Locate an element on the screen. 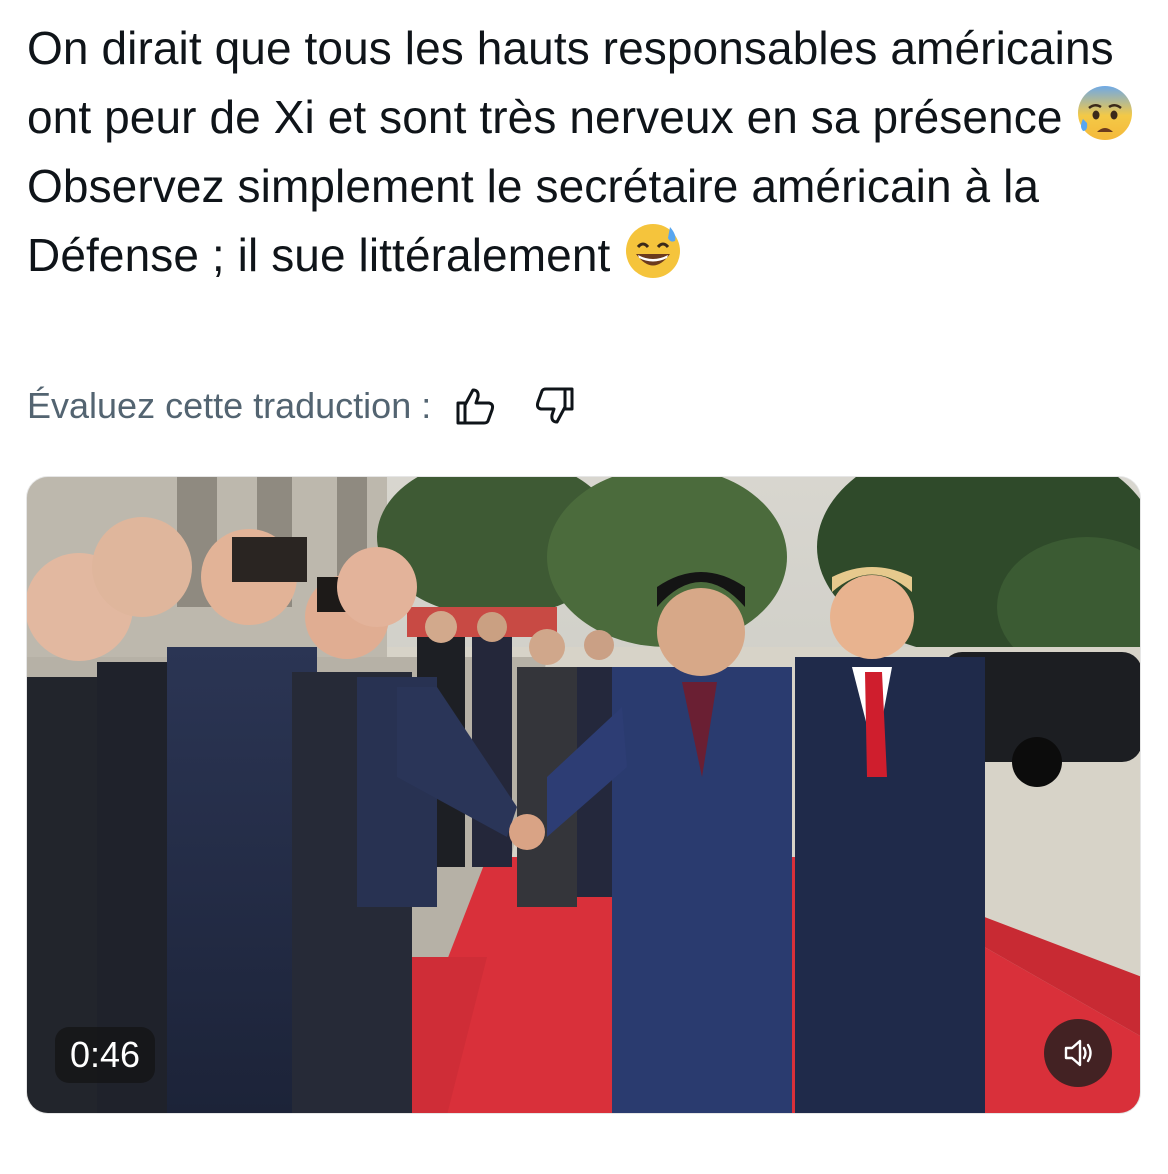 This screenshot has height=1174, width=1168. translation-rating: Évaluez cette traduction : is located at coordinates (303, 406).